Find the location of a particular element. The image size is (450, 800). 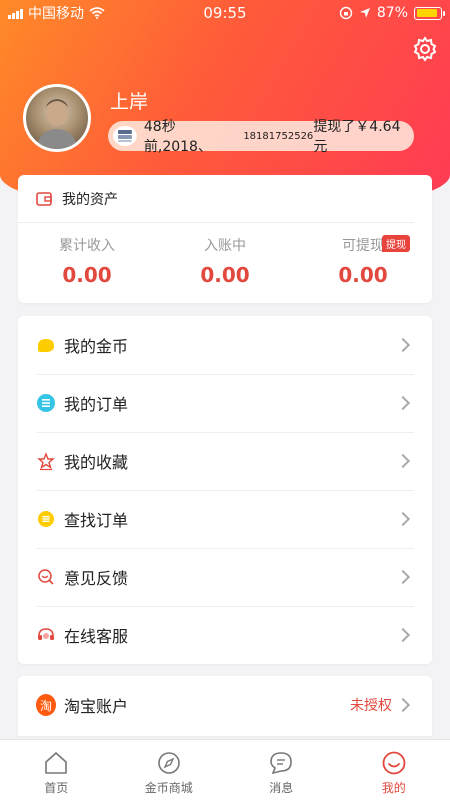

message-icon is located at coordinates (281, 763).